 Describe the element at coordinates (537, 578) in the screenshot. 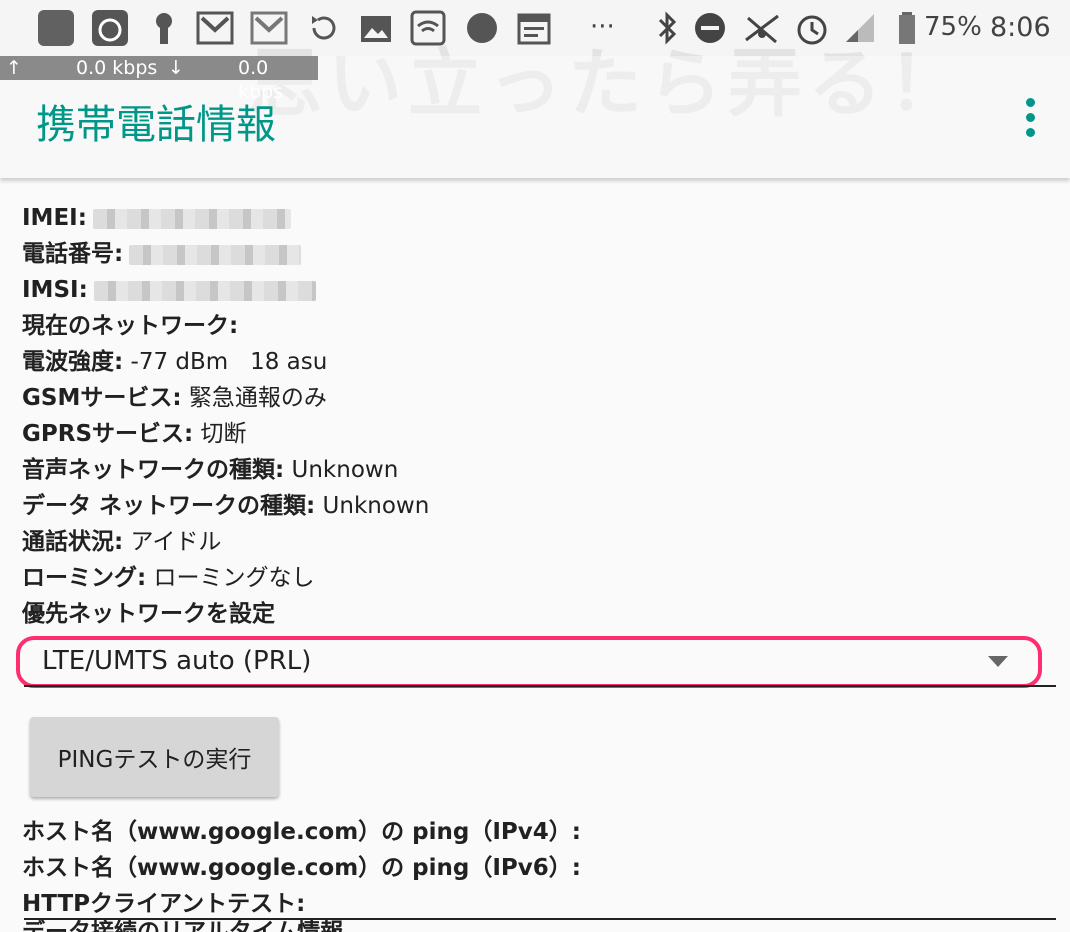

I see `info-row: ローミング: ローミングなし` at that location.